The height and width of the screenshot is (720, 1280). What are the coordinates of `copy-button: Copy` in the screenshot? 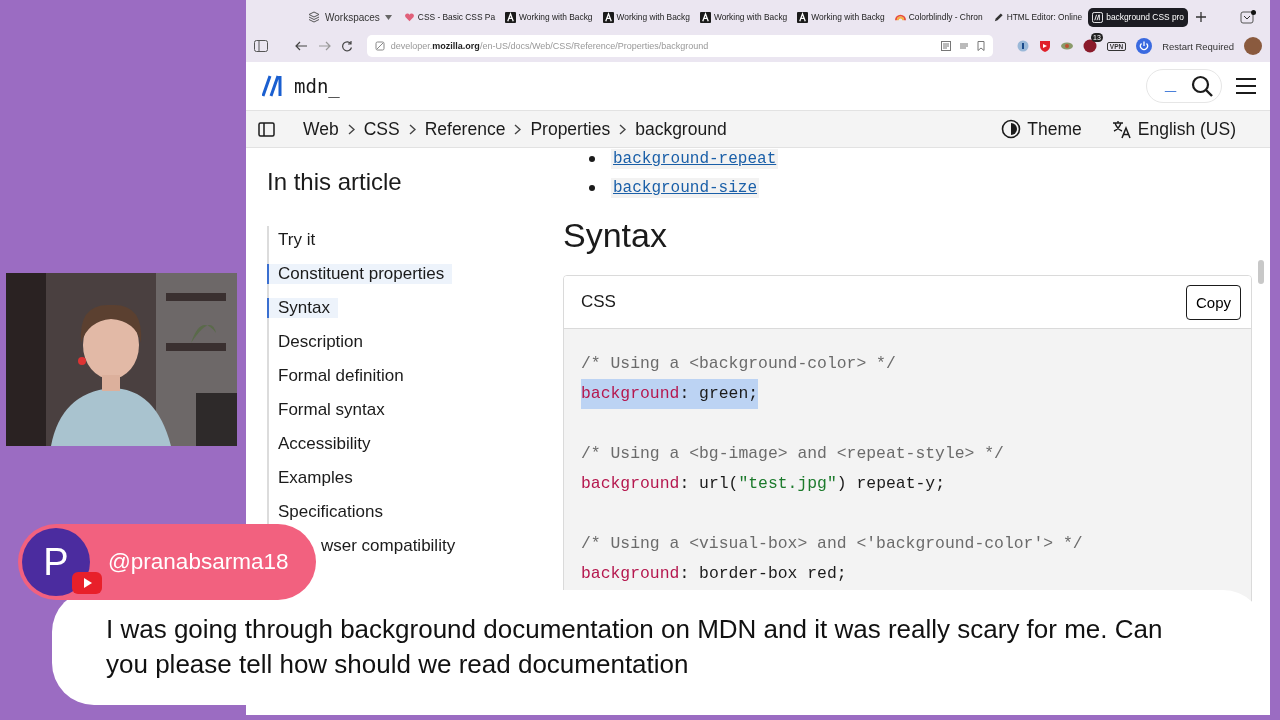 It's located at (1213, 302).